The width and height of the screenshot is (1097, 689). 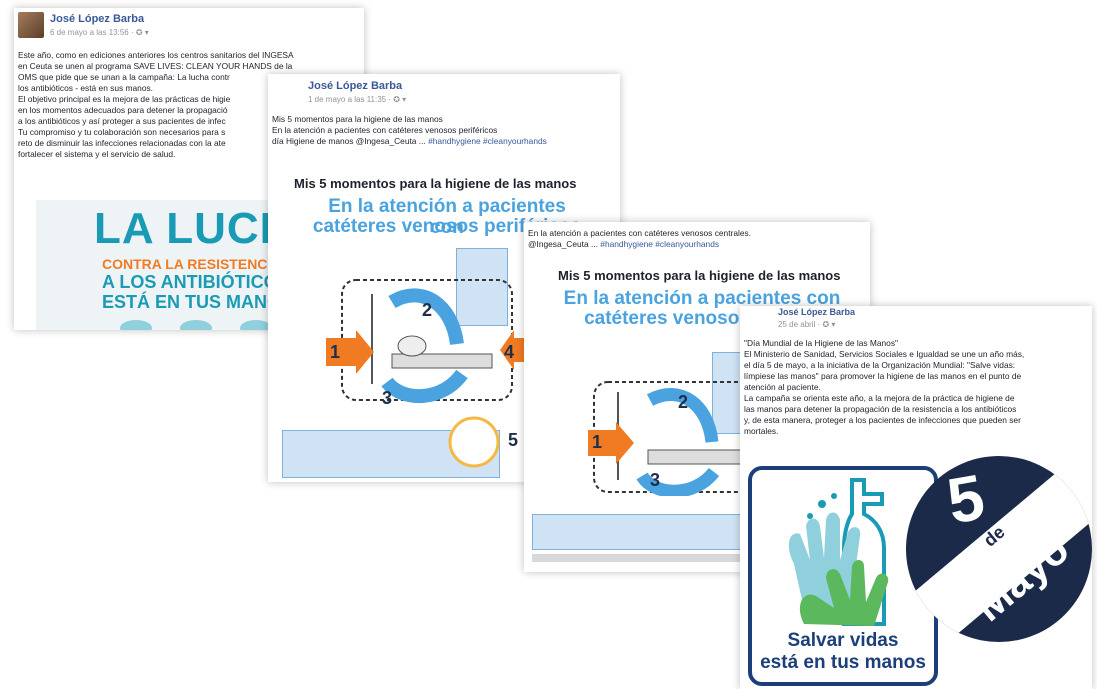 What do you see at coordinates (782, 387) in the screenshot?
I see `post-line: atención al paciente.` at bounding box center [782, 387].